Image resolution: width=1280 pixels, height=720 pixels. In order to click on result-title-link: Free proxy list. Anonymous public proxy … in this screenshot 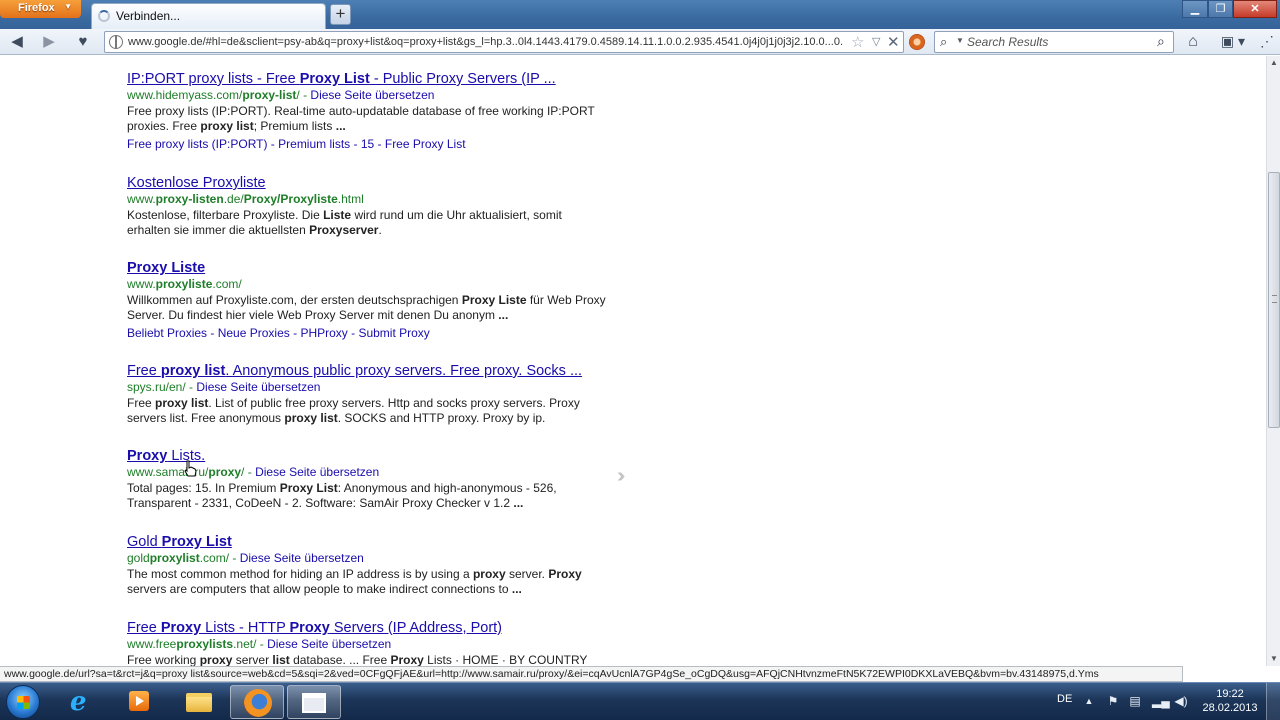, I will do `click(367, 371)`.